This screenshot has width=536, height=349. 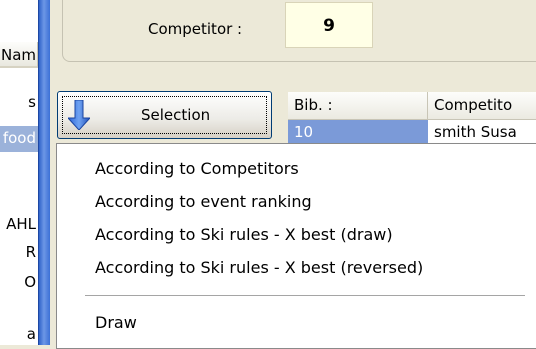 I want to click on competitor-list-panel: Nam s food AHL R O a, so click(x=19, y=172).